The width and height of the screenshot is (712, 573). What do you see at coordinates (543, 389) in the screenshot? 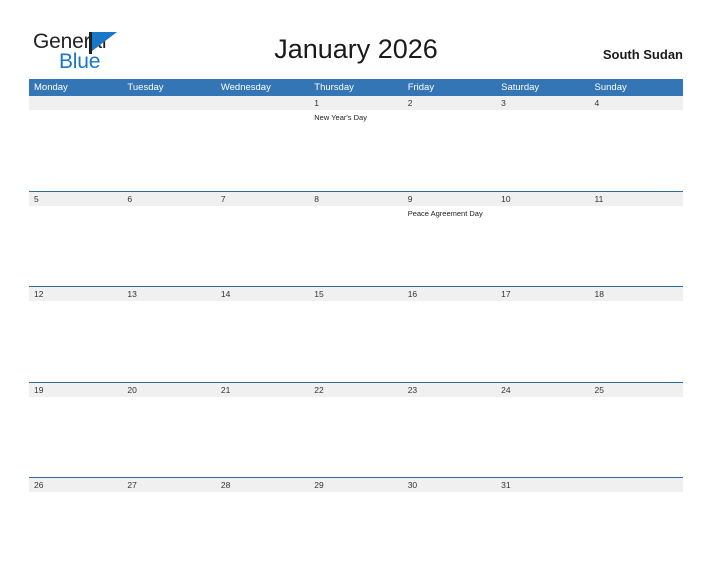
I see `day-number-cell: 24` at bounding box center [543, 389].